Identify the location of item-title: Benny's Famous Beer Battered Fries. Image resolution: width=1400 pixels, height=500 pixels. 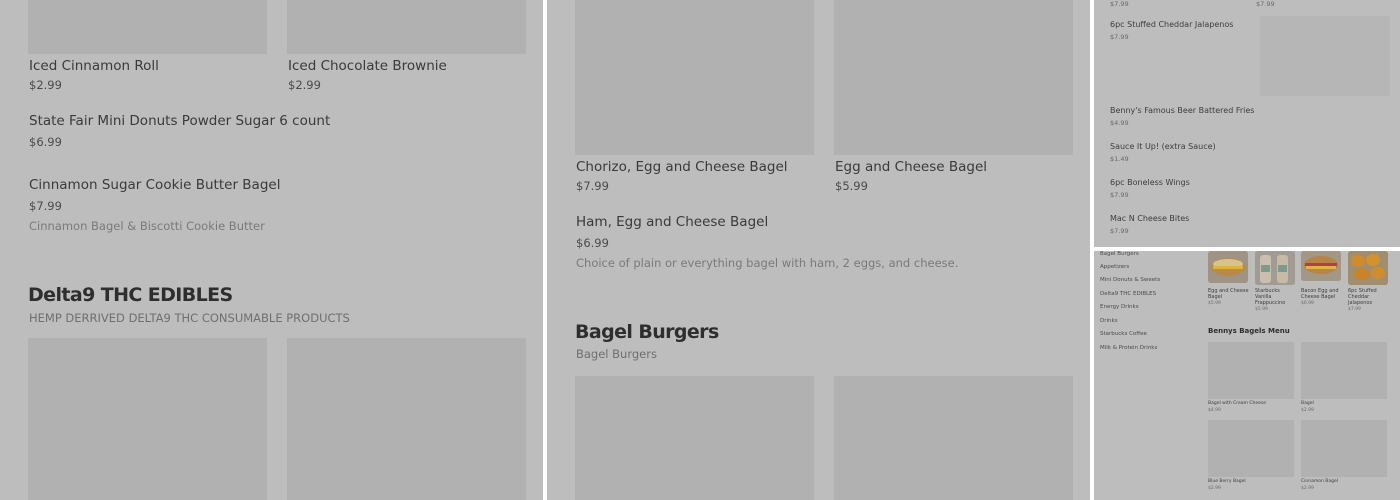
(1182, 110).